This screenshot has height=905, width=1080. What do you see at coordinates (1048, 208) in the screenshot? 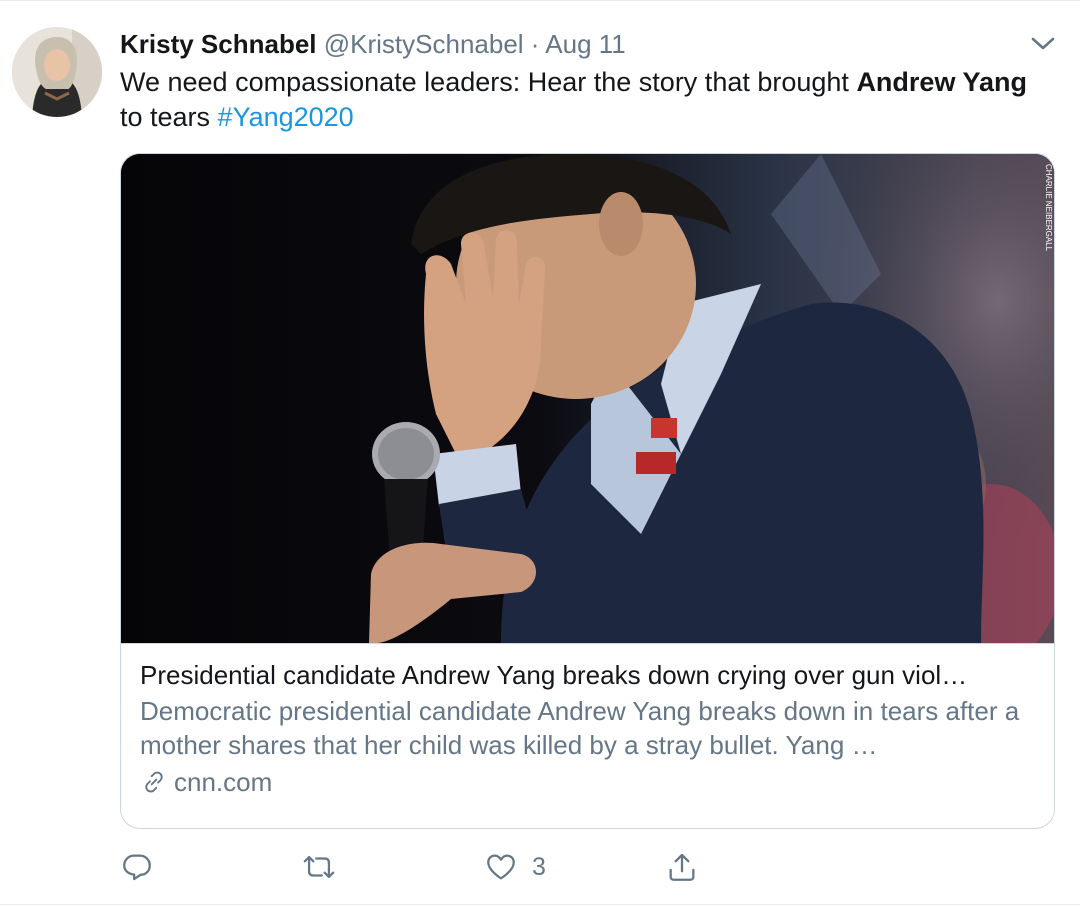
I see `photo-credit: CHARLIE NEIBERGALL` at bounding box center [1048, 208].